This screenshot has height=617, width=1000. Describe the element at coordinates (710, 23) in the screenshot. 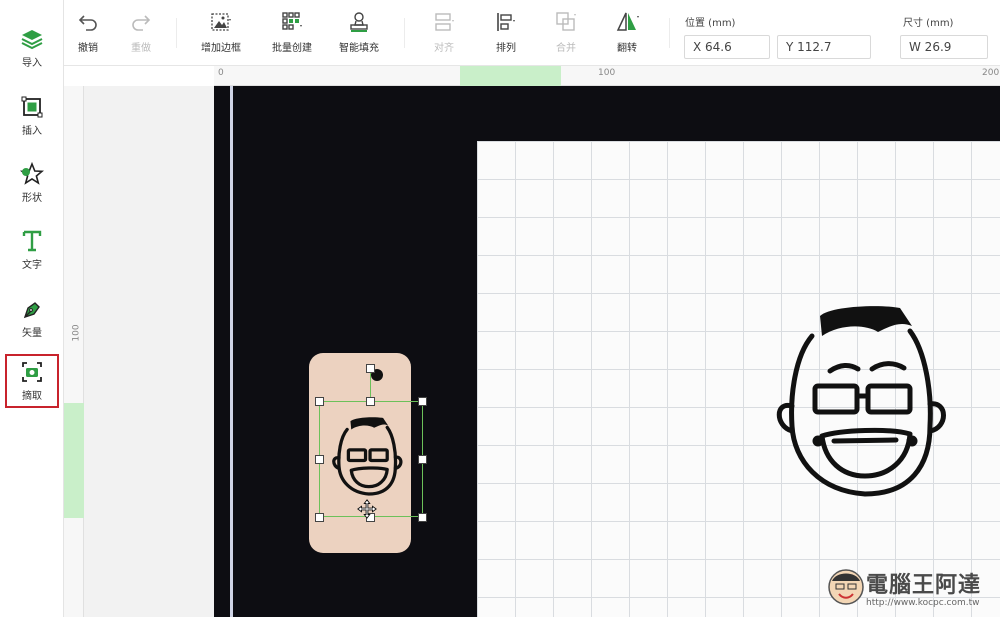

I see `position-title: 位置 (mm)` at that location.